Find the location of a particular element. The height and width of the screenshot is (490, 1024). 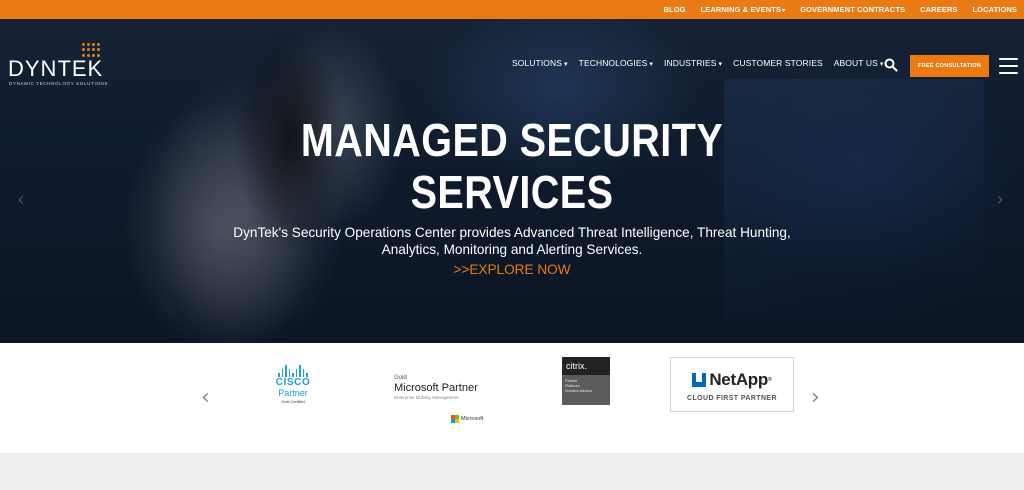

hero-next-arrow-icon: › is located at coordinates (1002, 199).